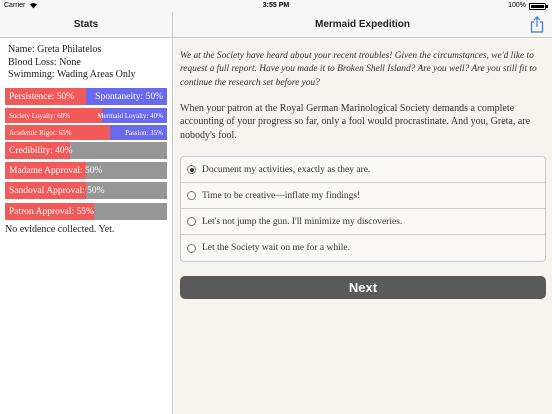  Describe the element at coordinates (281, 195) in the screenshot. I see `choice-label: Time to be creative—inflate my findings!` at that location.